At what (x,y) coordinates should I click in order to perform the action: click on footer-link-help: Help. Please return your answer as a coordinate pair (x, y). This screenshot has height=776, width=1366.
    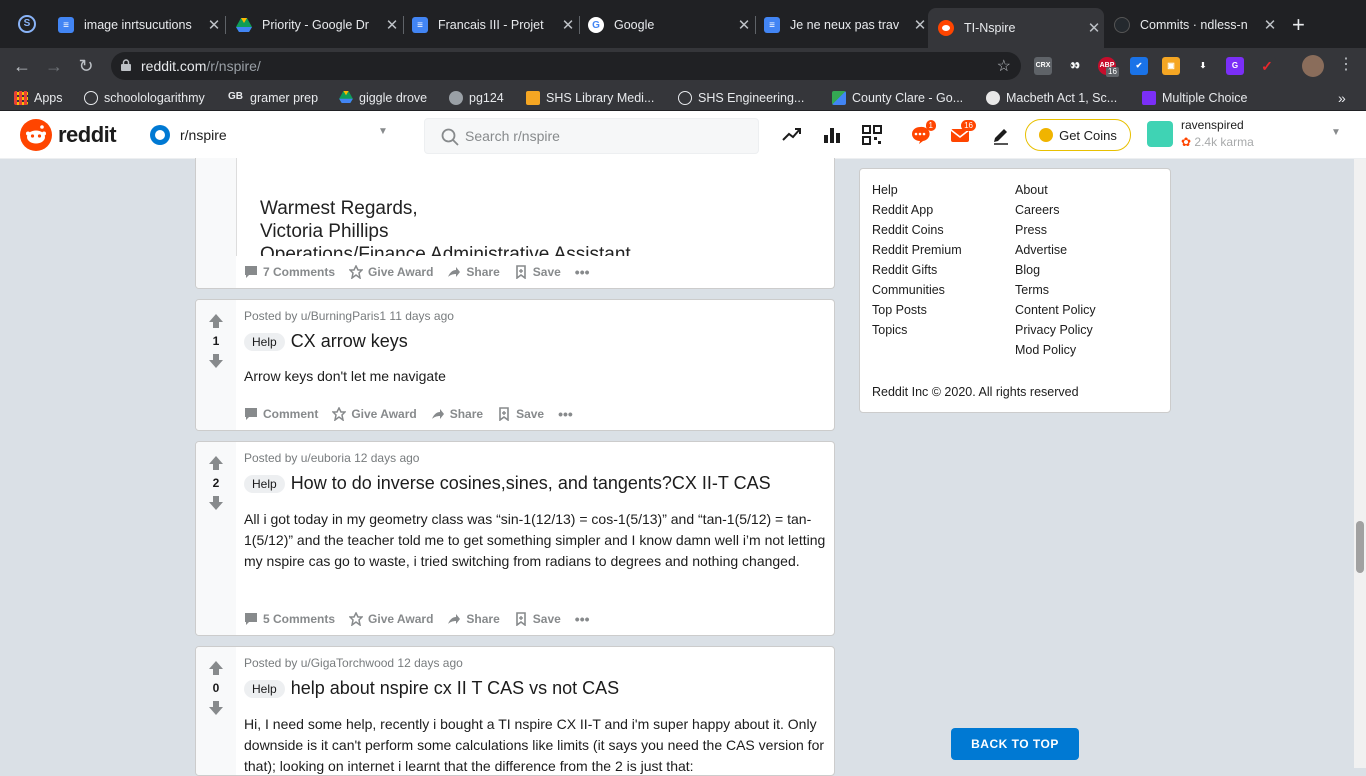
    Looking at the image, I should click on (885, 190).